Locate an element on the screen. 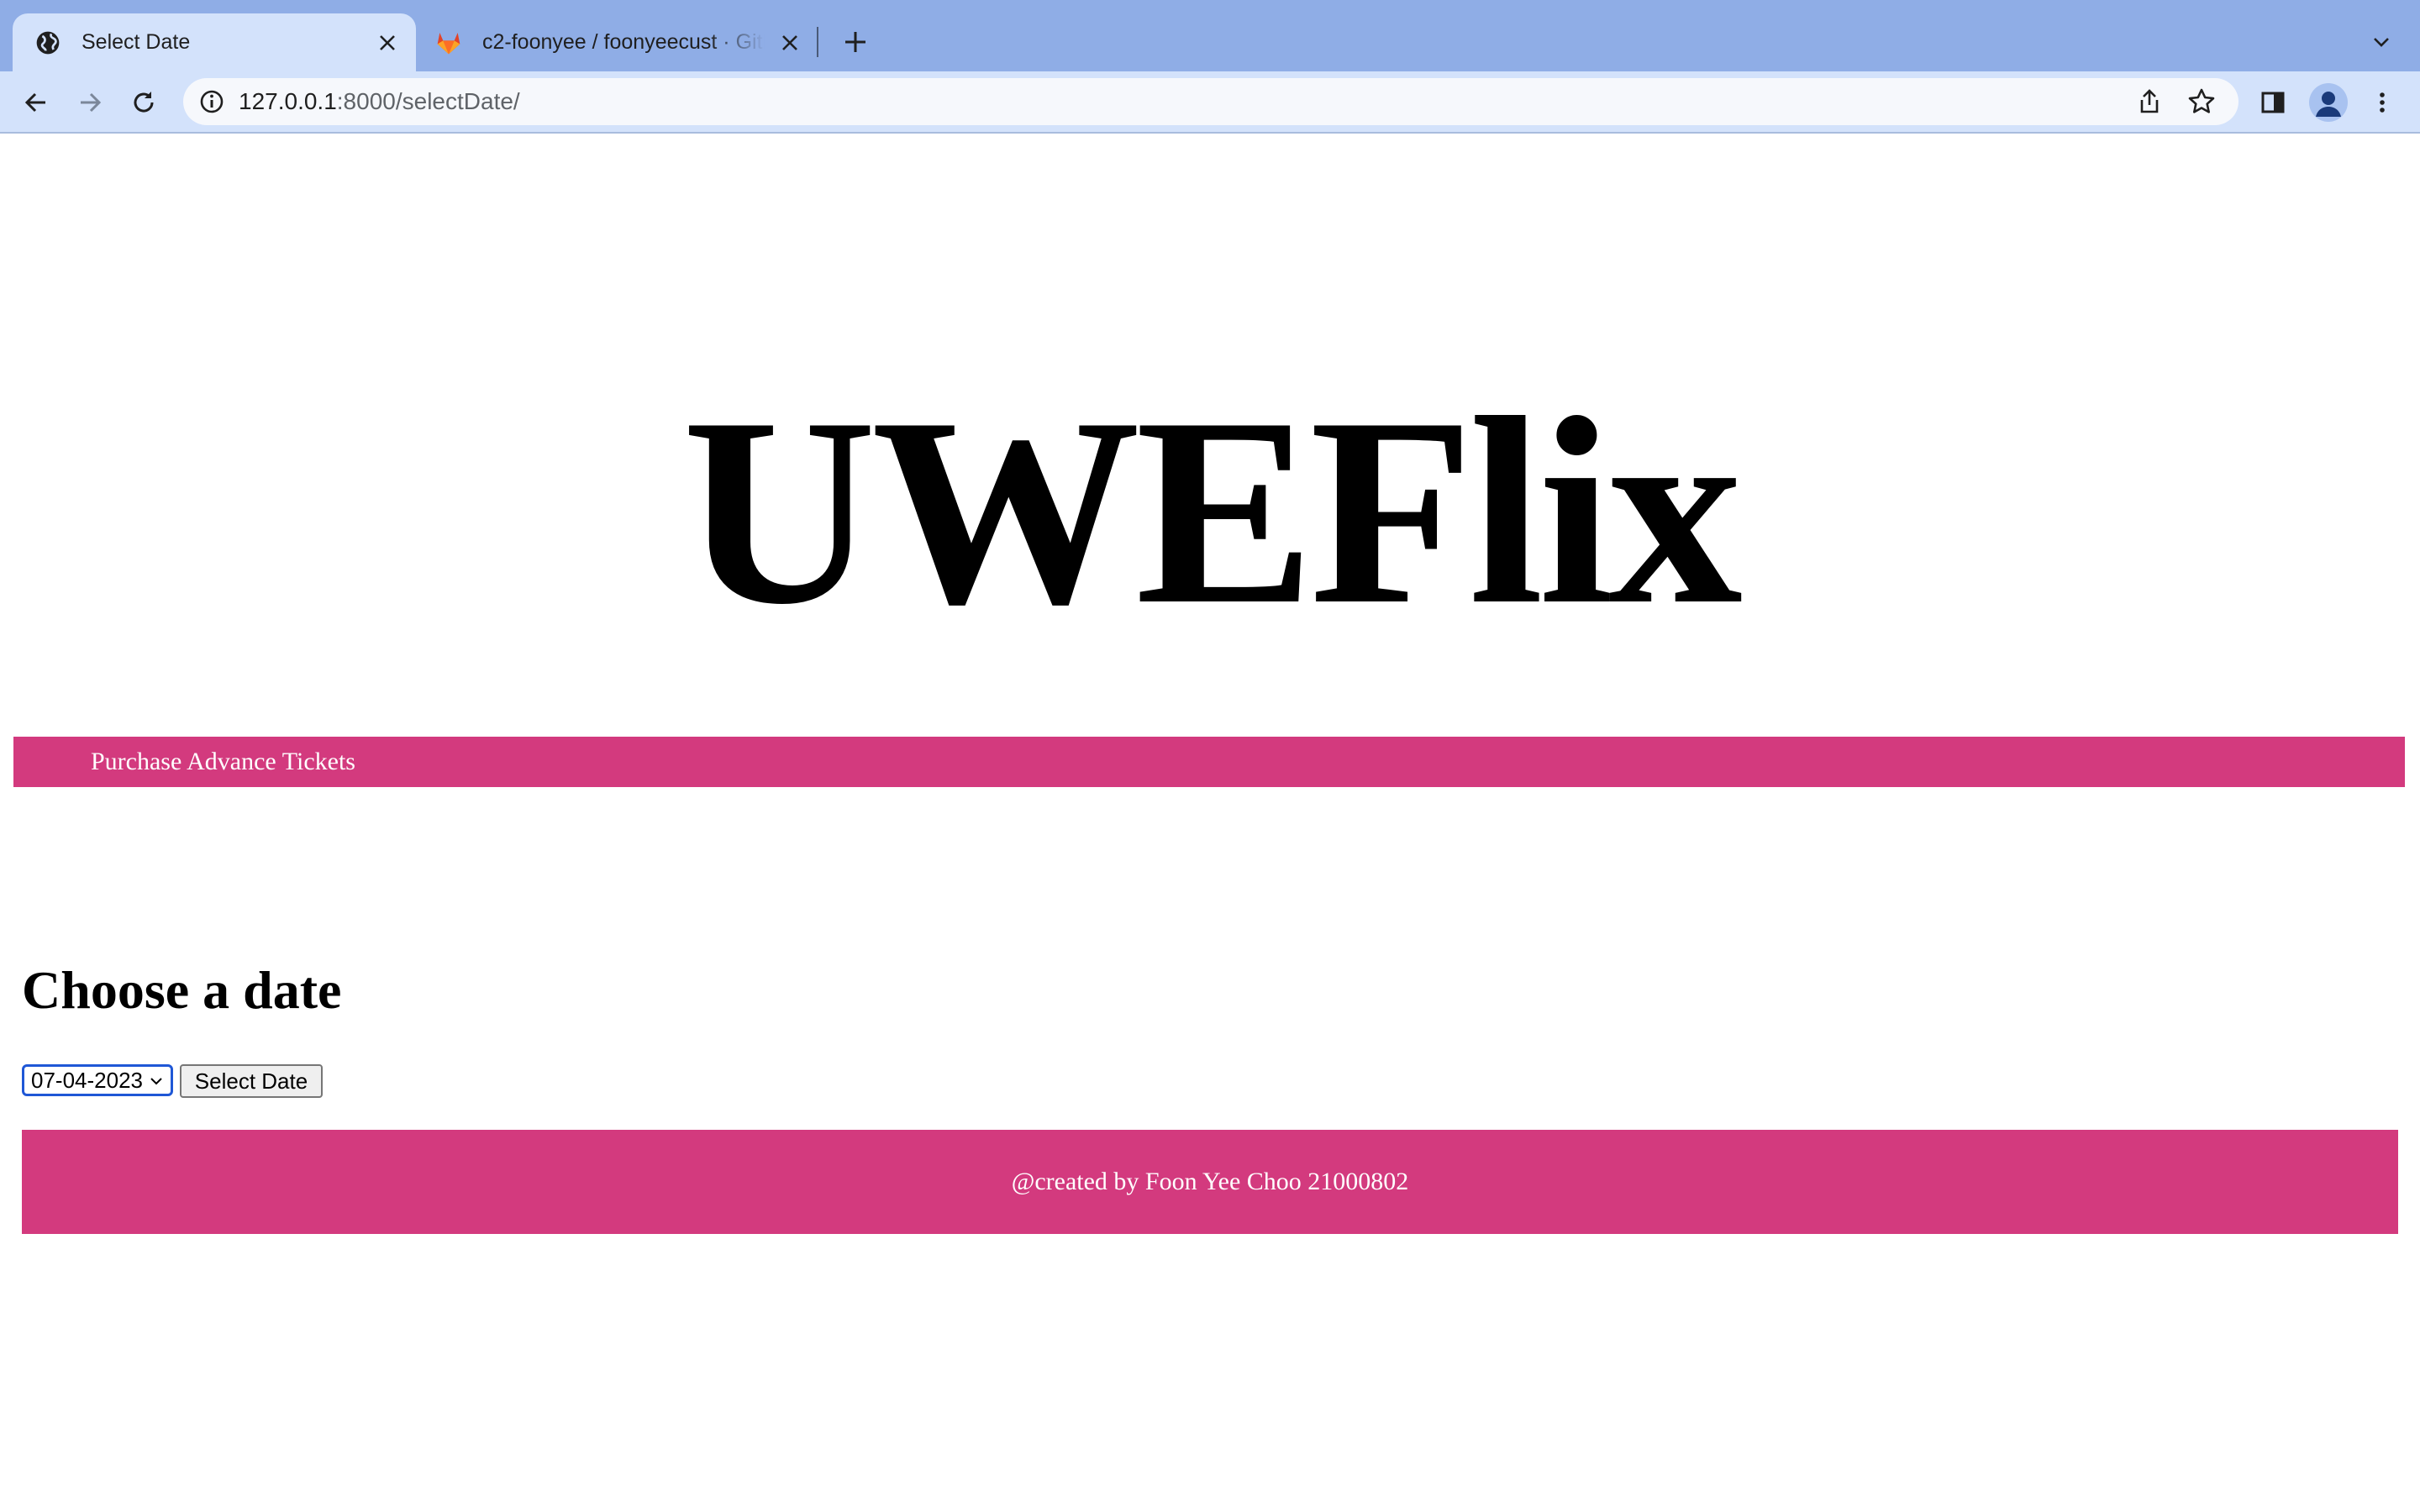  profile-icon is located at coordinates (2329, 104).